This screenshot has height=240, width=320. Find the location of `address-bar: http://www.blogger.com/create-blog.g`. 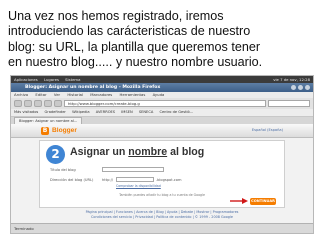

address-bar: http://www.blogger.com/create-blog.g is located at coordinates (165, 103).